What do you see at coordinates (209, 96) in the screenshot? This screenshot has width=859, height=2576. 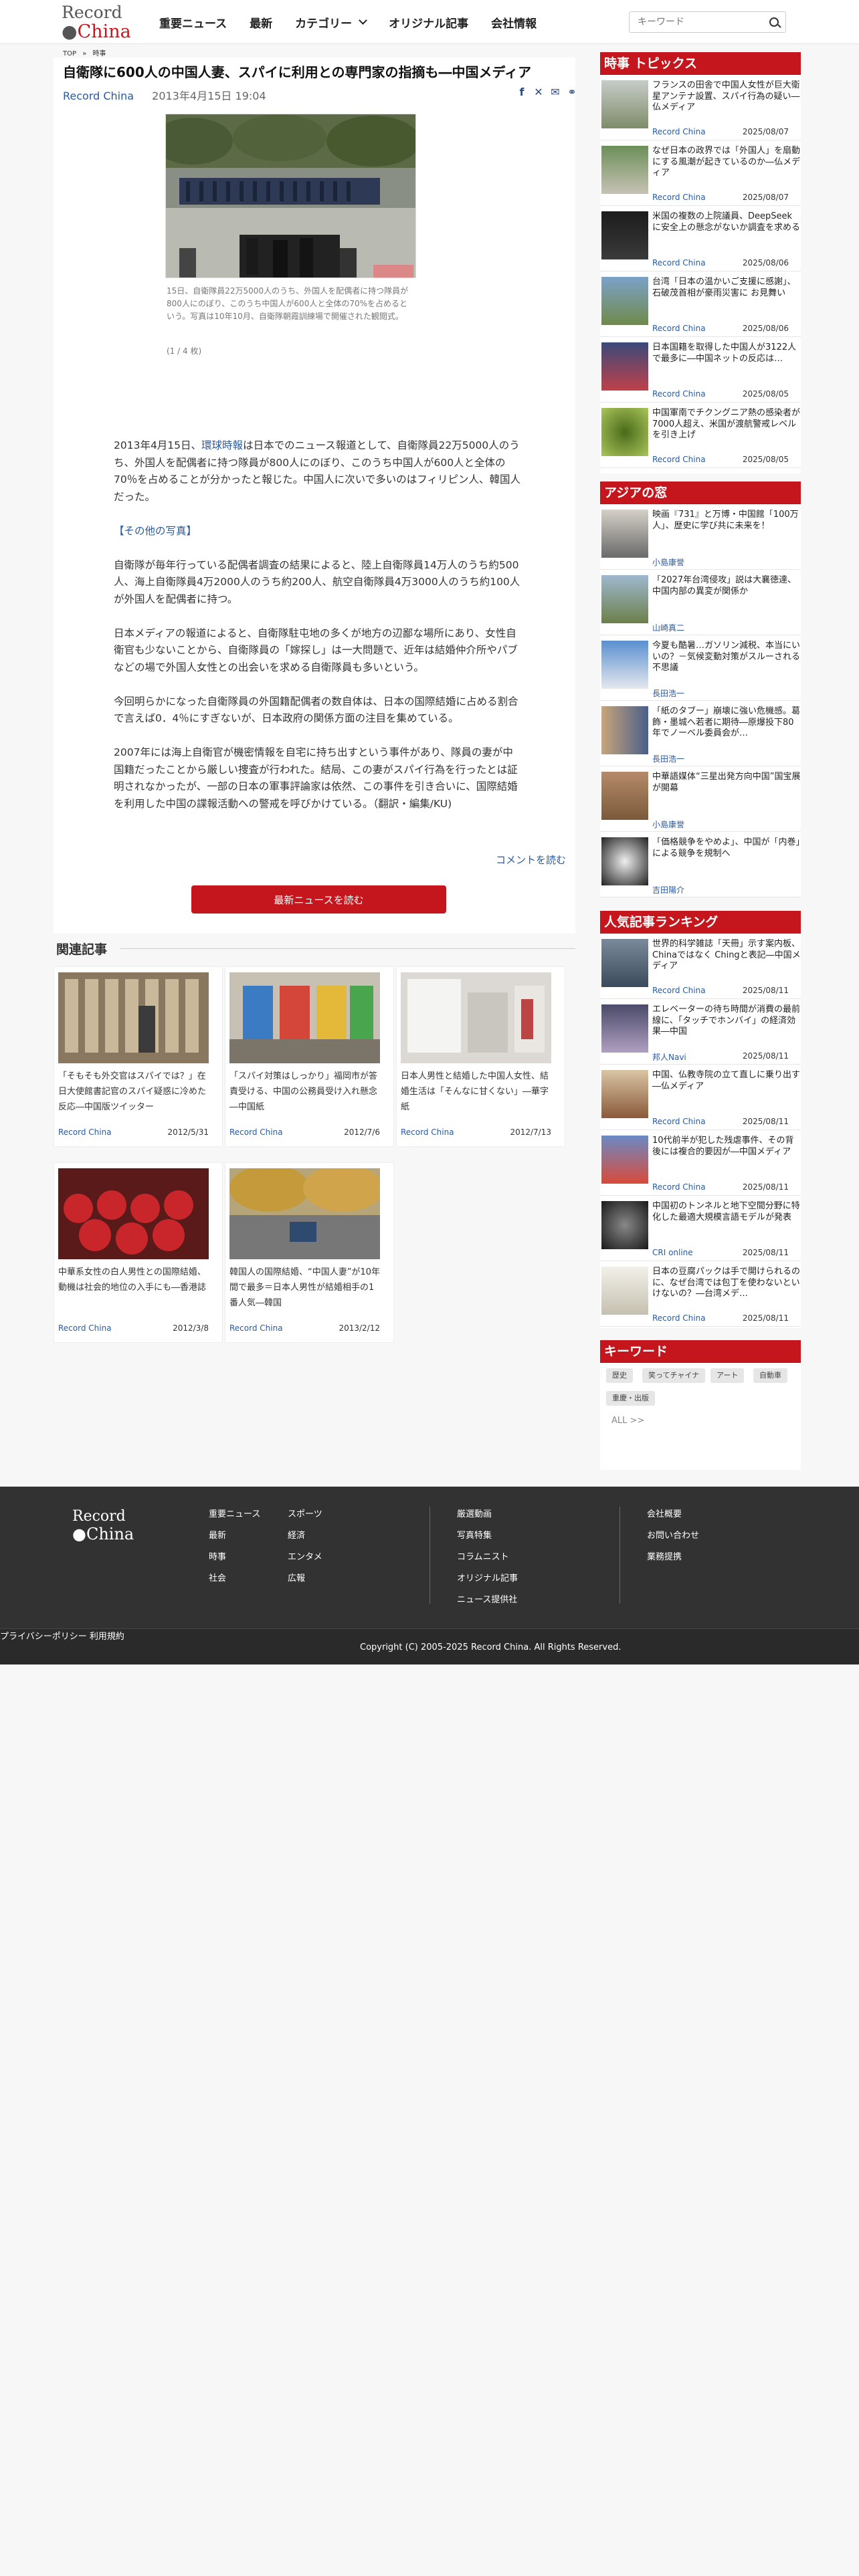 I see `article-datetime: 2013年4月15日 19:04` at bounding box center [209, 96].